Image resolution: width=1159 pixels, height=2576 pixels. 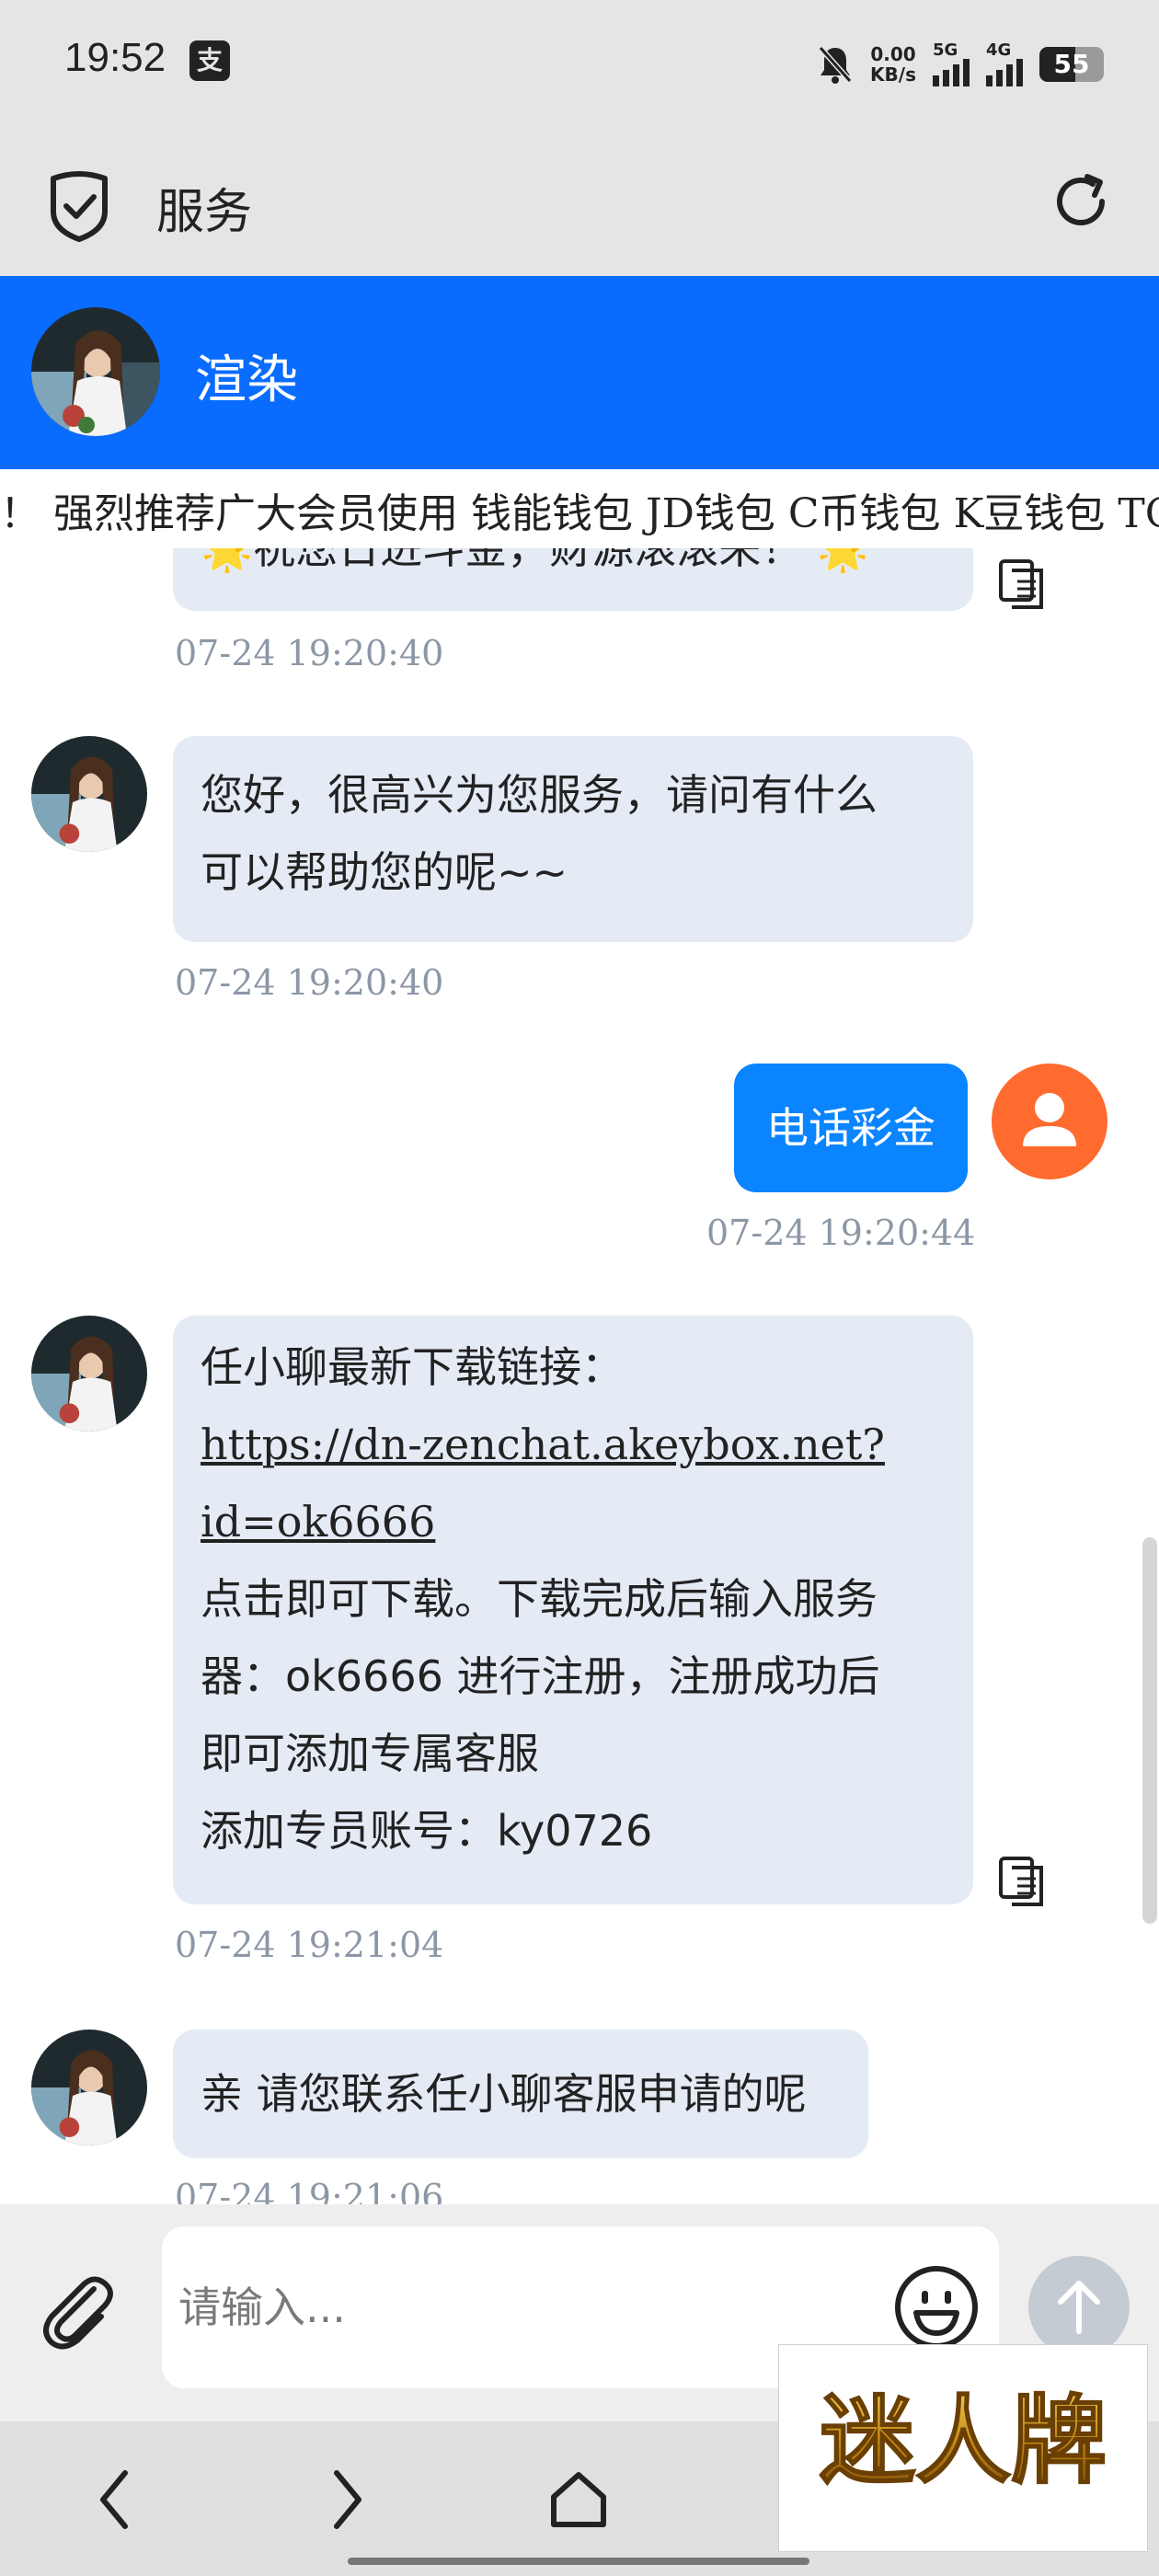 I want to click on signal-4g-label: 4G, so click(x=999, y=50).